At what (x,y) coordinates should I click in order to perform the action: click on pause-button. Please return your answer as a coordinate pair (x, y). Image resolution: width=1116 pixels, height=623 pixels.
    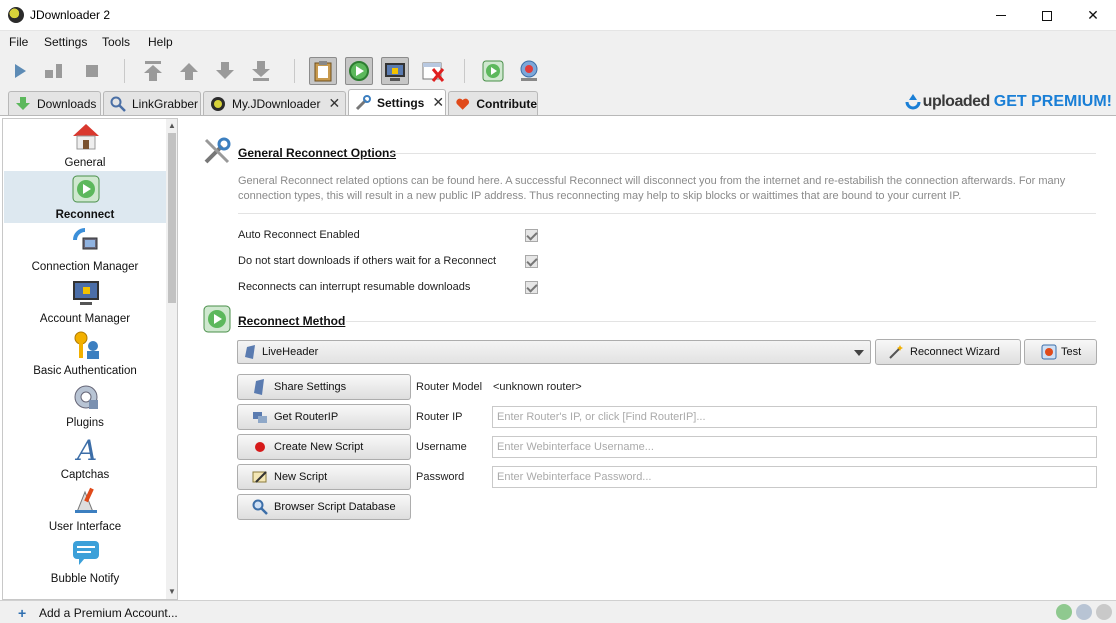
    Looking at the image, I should click on (54, 71).